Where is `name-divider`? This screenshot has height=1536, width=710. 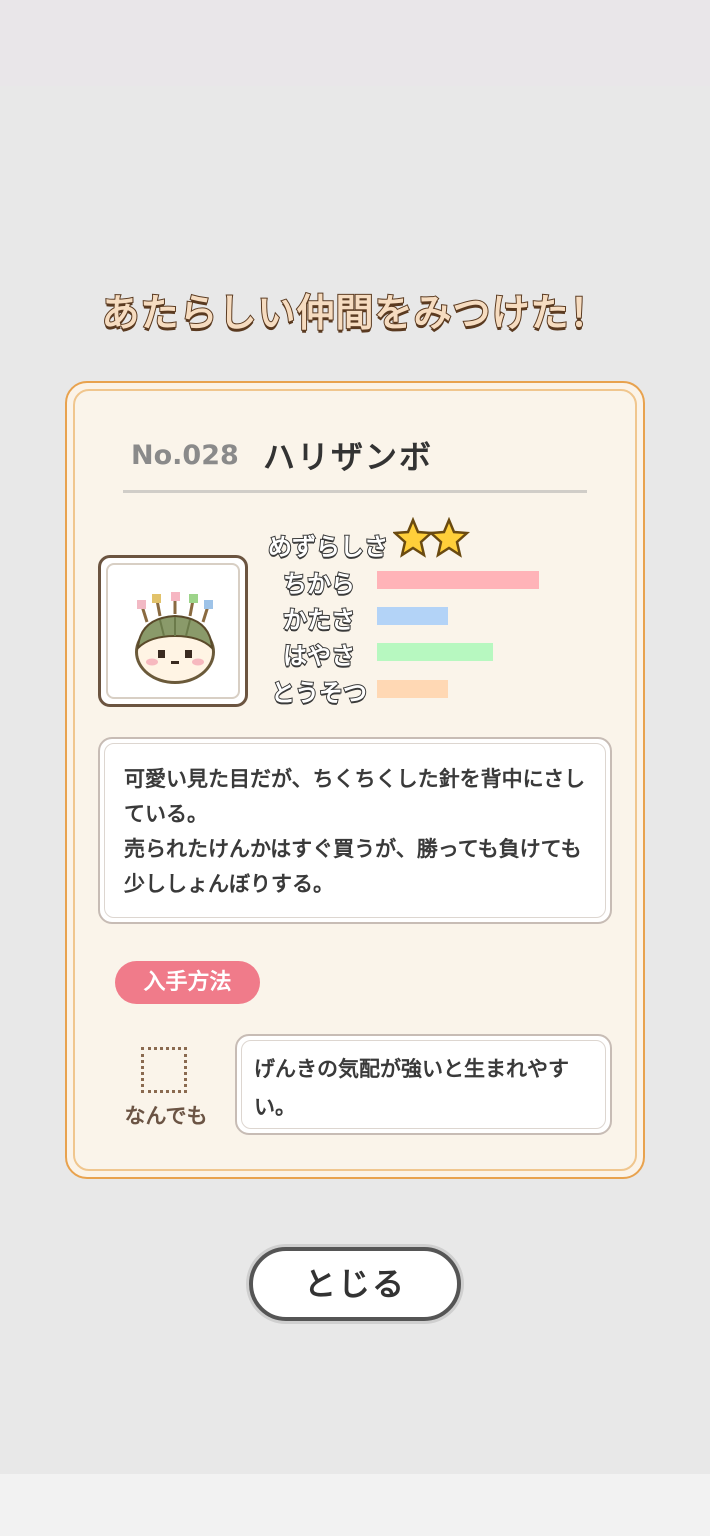 name-divider is located at coordinates (355, 491).